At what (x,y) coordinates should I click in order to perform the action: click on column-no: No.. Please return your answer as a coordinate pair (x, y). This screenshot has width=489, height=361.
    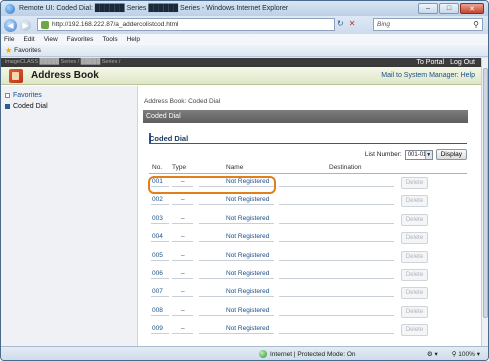
    Looking at the image, I should click on (157, 167).